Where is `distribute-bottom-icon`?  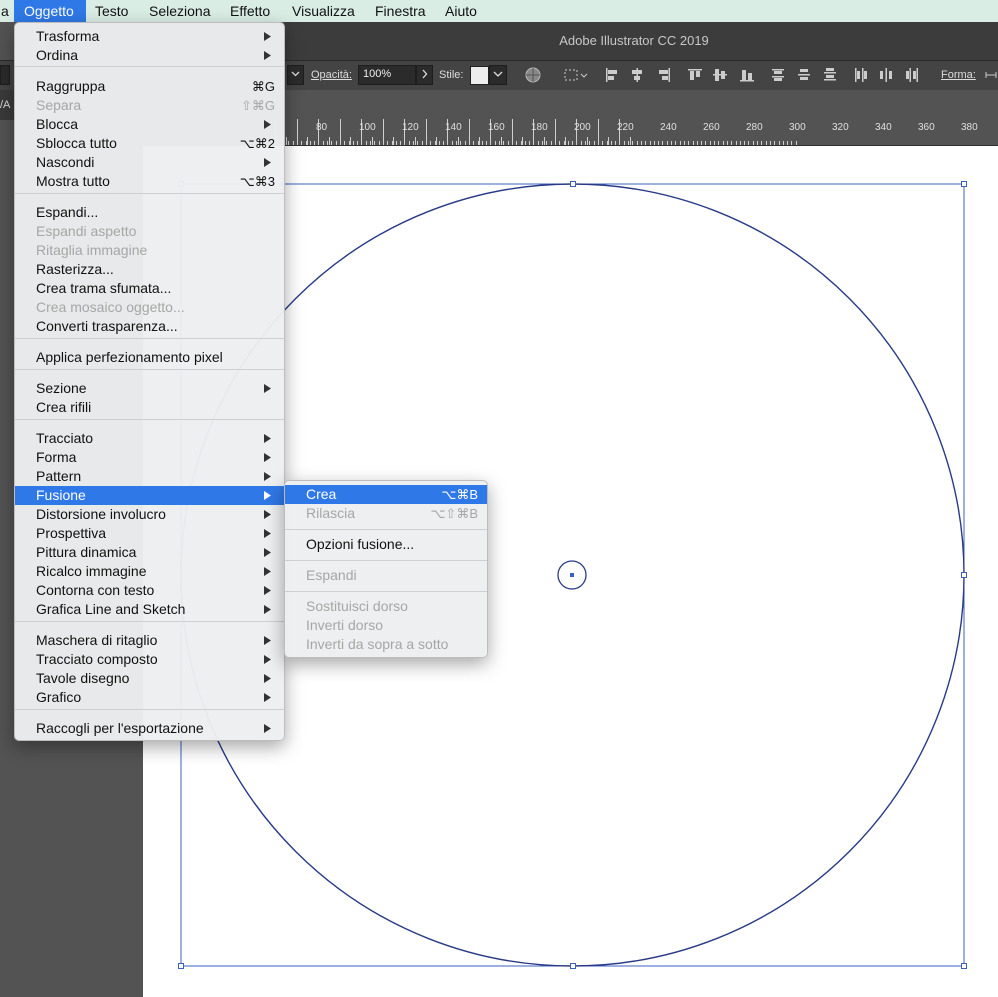 distribute-bottom-icon is located at coordinates (830, 75).